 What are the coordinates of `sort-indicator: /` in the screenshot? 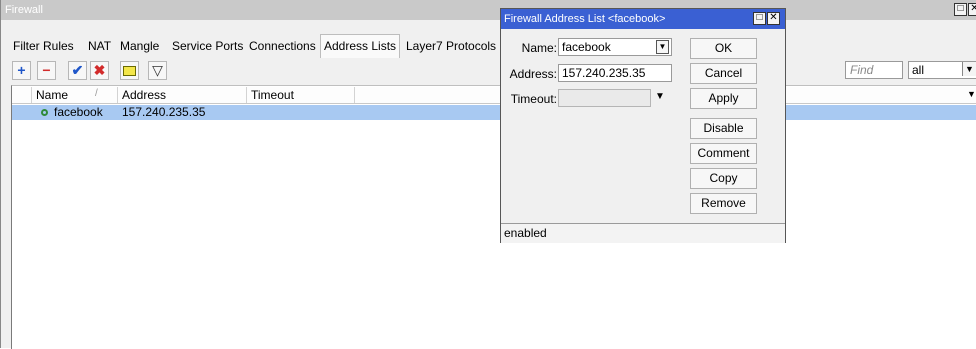 It's located at (96, 93).